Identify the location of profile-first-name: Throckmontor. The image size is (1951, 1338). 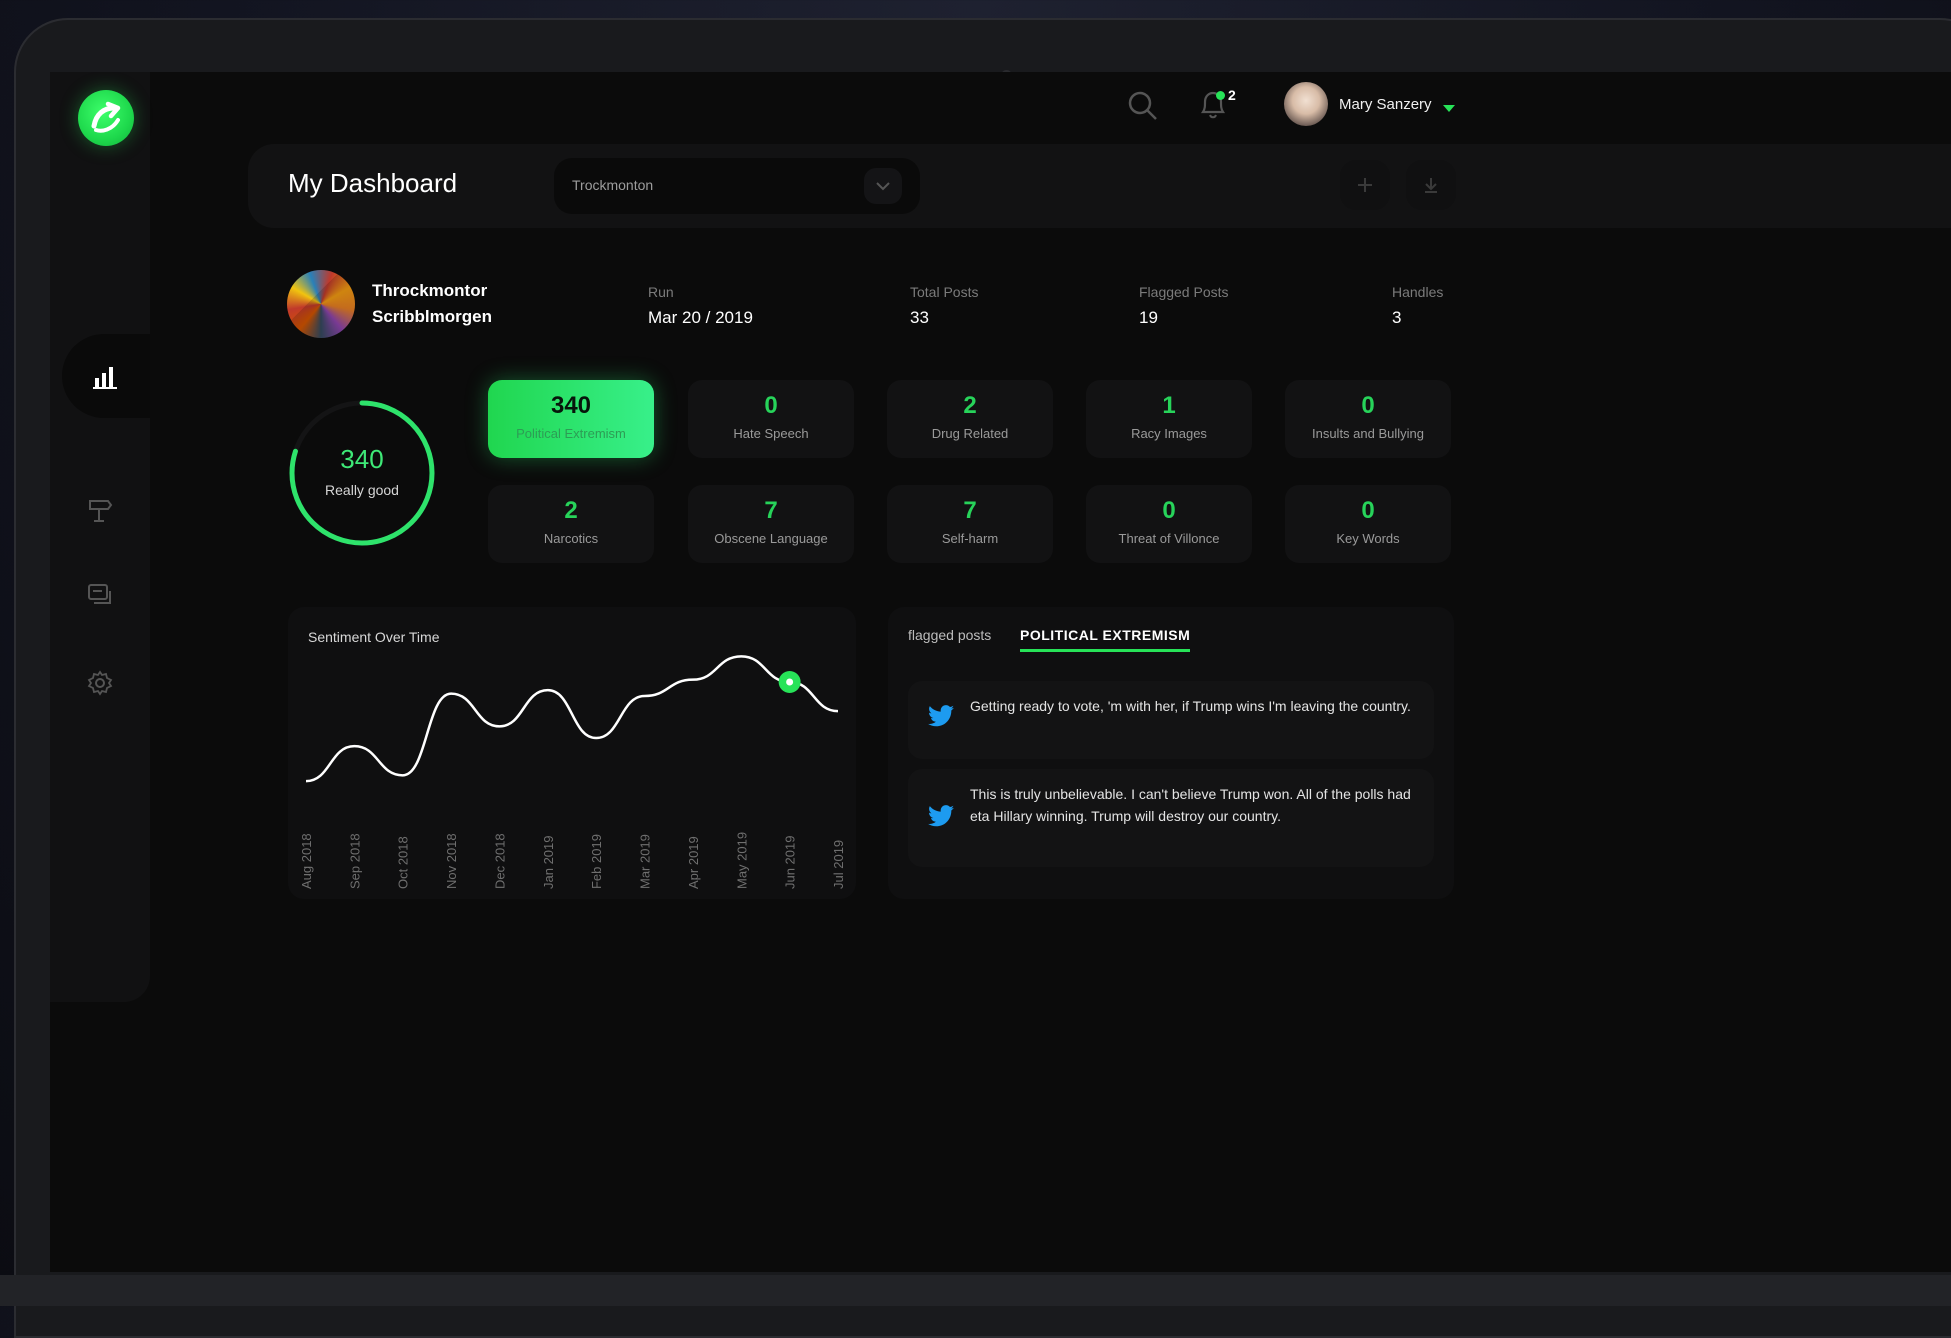
(432, 291).